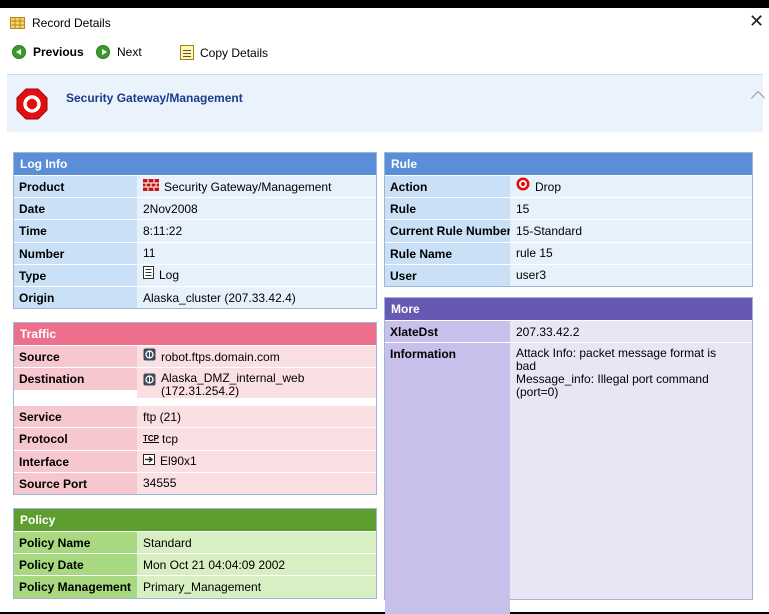  Describe the element at coordinates (447, 478) in the screenshot. I see `field-label: Information` at that location.